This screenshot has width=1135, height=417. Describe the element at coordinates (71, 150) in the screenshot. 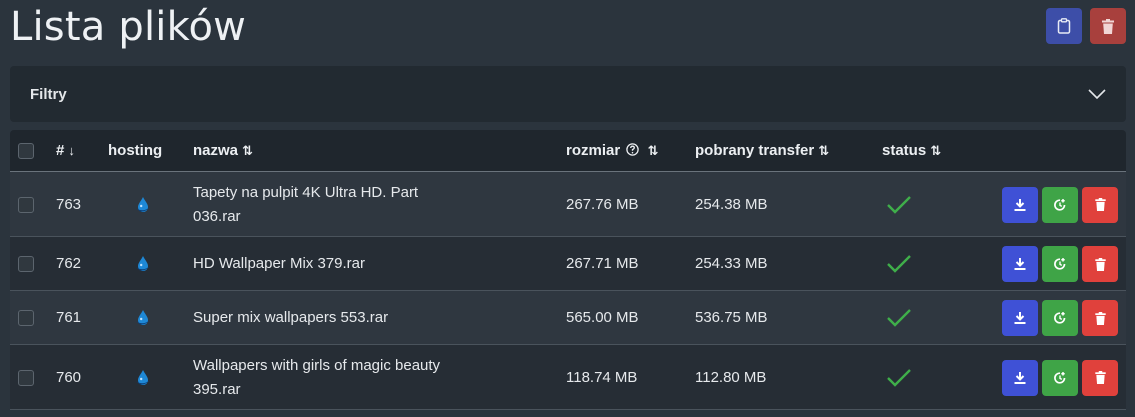

I see `sort-desc-icon: ↓` at that location.